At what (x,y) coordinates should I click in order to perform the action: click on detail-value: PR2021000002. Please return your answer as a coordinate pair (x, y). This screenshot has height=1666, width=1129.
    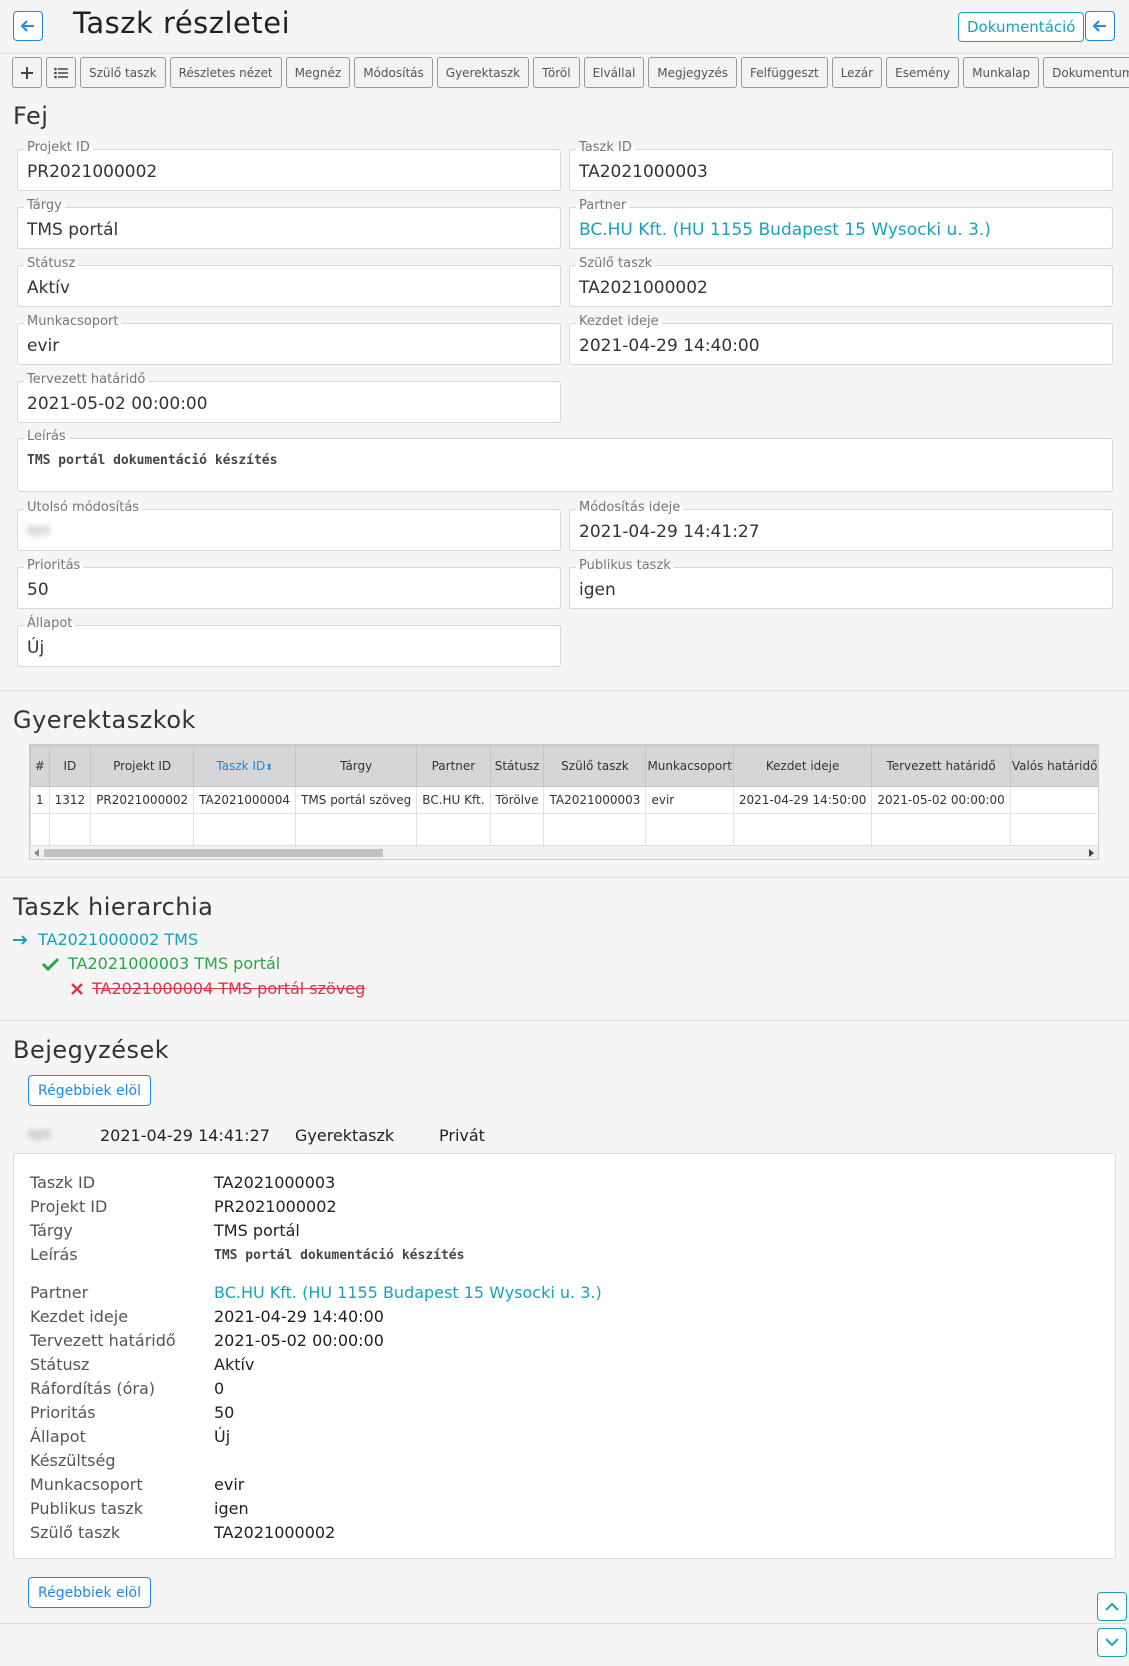
    Looking at the image, I should click on (275, 1206).